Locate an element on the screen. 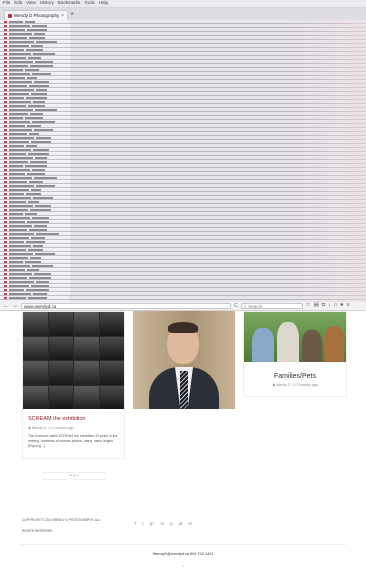 Image resolution: width=366 pixels, height=573 pixels. social-links: f t g+ in p yt ✉ is located at coordinates (163, 524).